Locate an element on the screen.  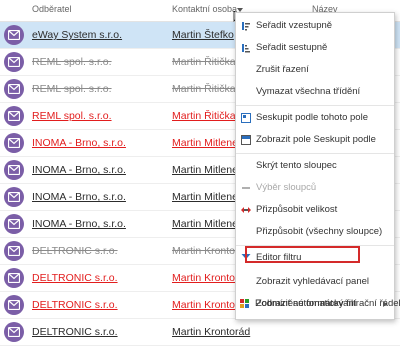
customer-link: eWay System s.r.o. is located at coordinates (77, 35).